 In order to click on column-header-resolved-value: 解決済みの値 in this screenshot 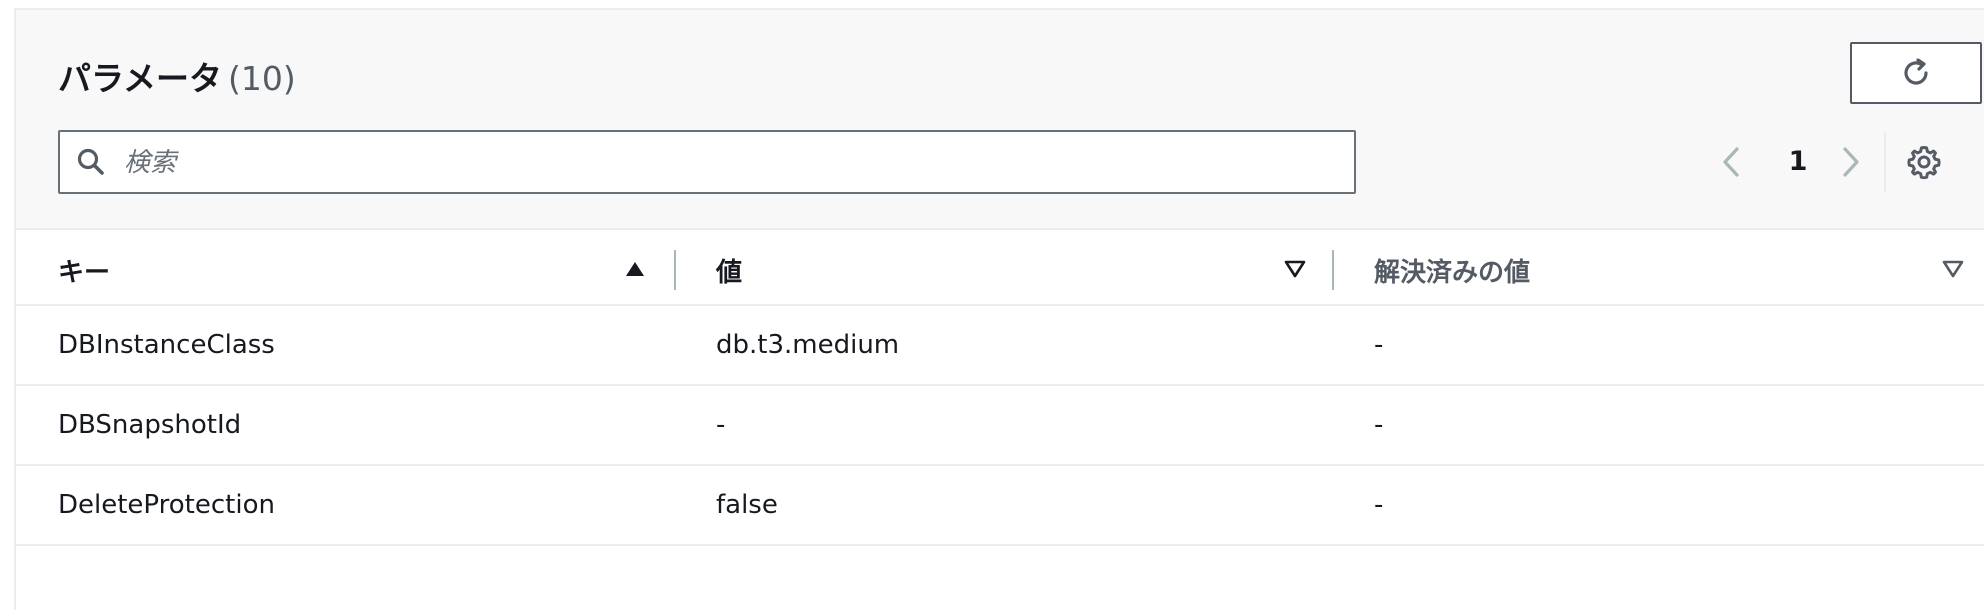, I will do `click(1452, 270)`.